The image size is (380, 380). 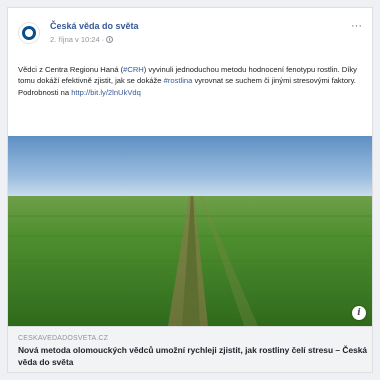 What do you see at coordinates (63, 338) in the screenshot?
I see `link-domain: CESKAVEDADOSVETA.CZ` at bounding box center [63, 338].